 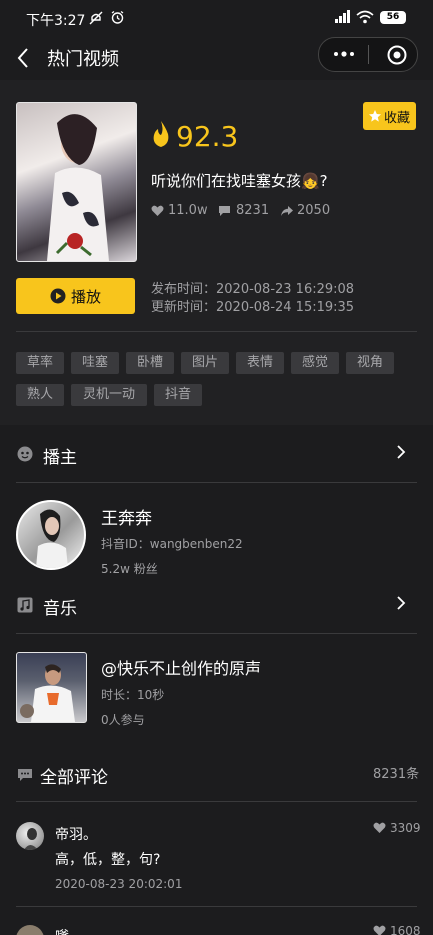 I want to click on heart-icon, so click(x=157, y=210).